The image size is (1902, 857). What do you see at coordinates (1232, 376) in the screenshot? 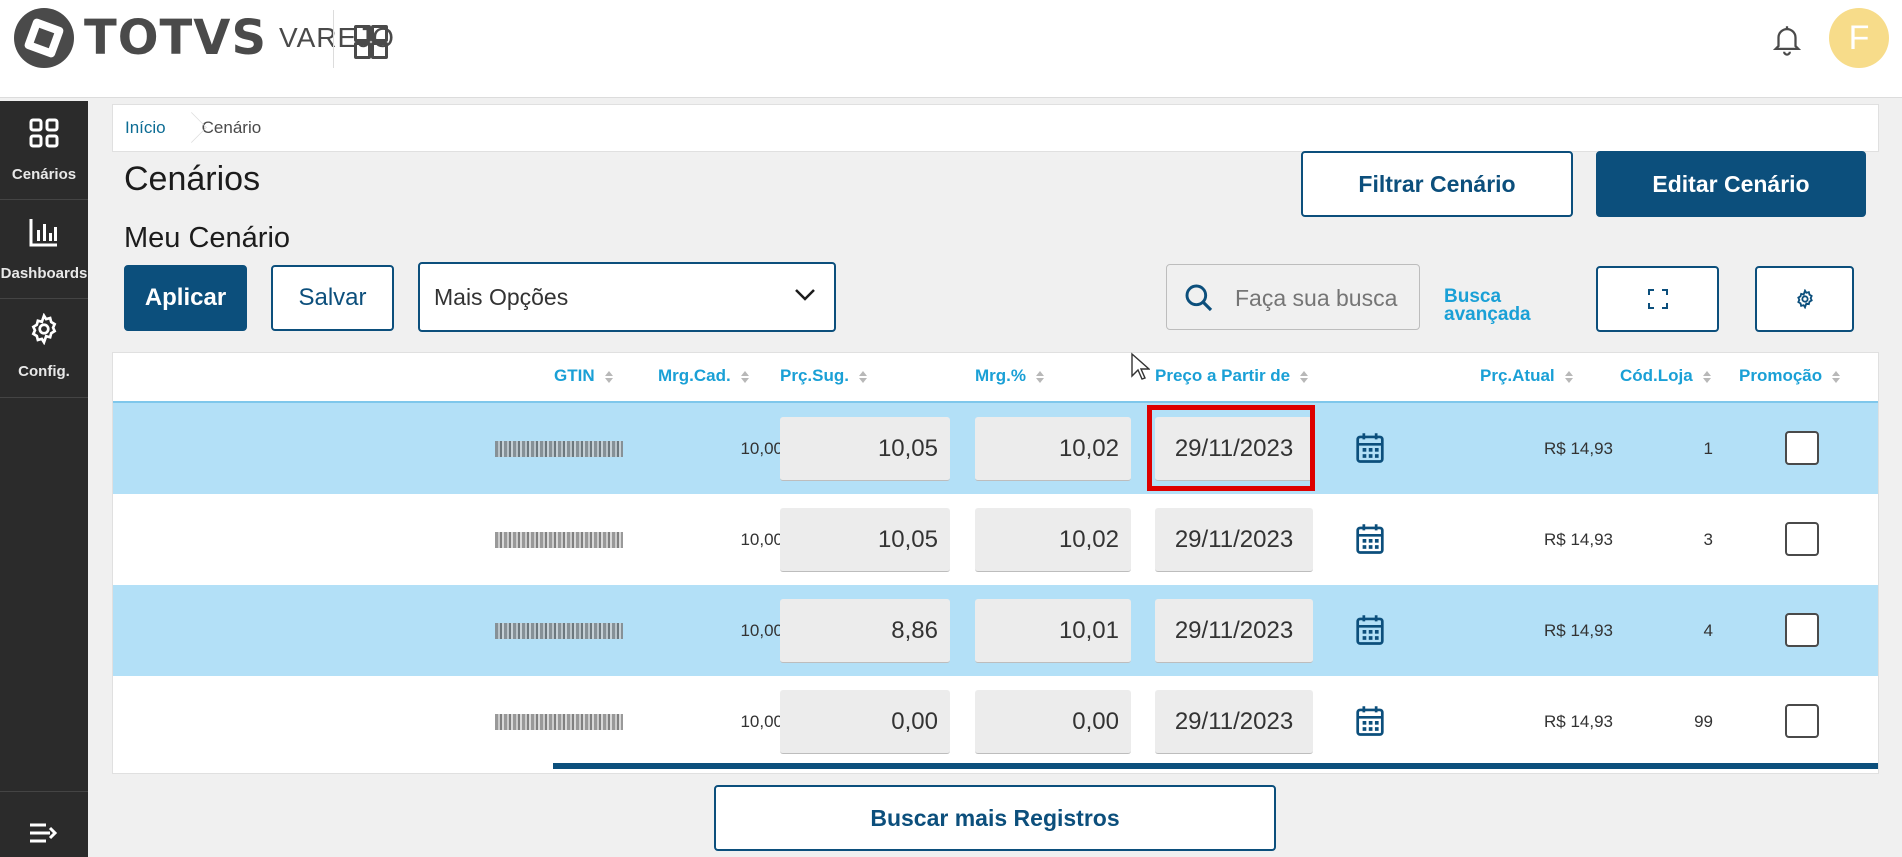
I see `col-header-preco-partir: Preço a Partir de` at bounding box center [1232, 376].